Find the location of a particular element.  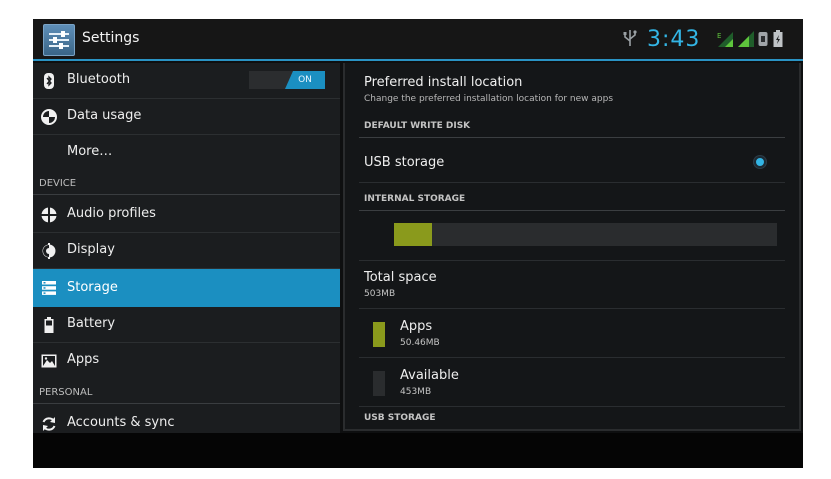

apps-storage-value: 50.46MB is located at coordinates (420, 343).